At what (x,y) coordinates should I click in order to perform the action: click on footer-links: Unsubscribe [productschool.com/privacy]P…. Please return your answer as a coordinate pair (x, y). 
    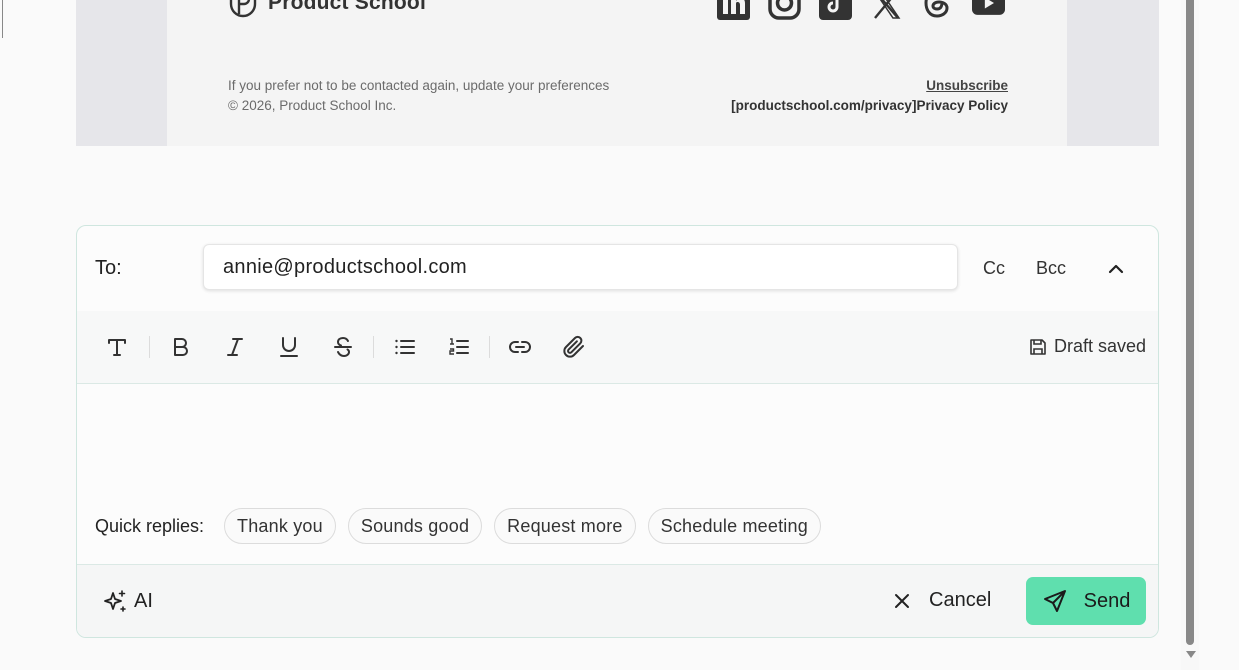
    Looking at the image, I should click on (869, 96).